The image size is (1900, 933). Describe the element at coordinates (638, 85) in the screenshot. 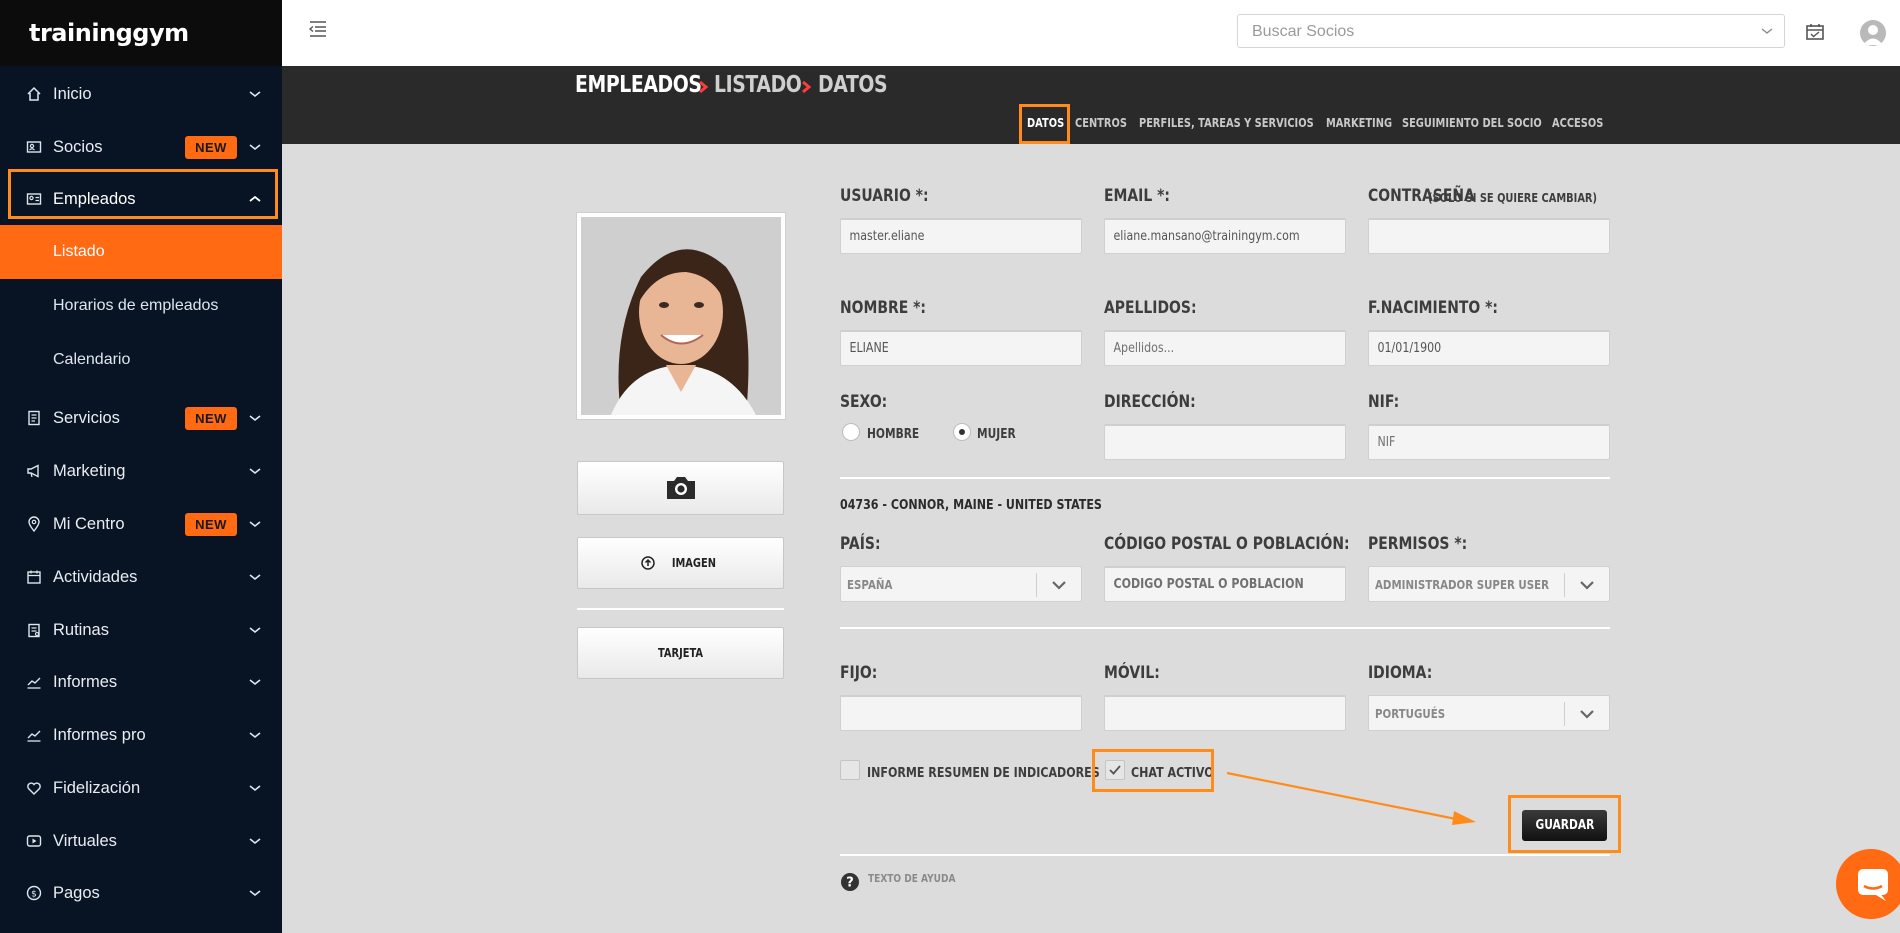

I see `breadcrumb-empleados: EMPLEADOS` at that location.